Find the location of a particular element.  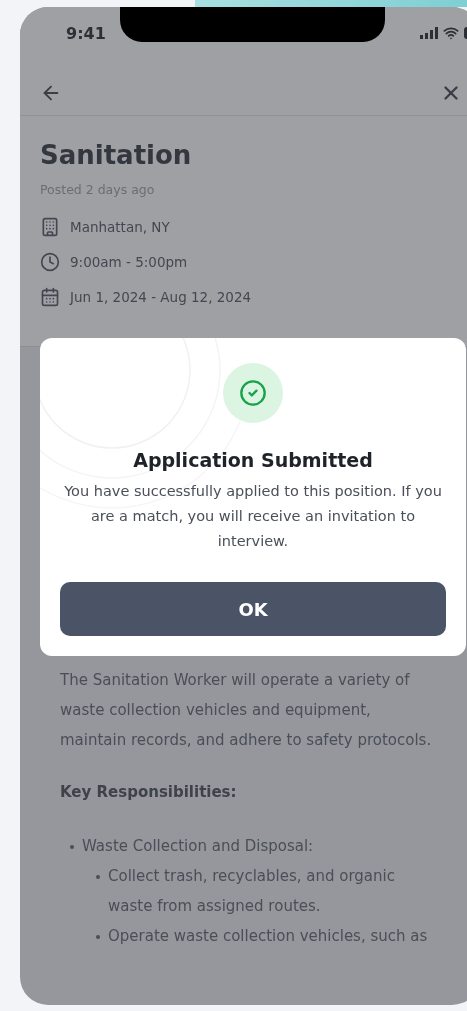

list-item-text: Waste Collection and Disposal: is located at coordinates (198, 846).